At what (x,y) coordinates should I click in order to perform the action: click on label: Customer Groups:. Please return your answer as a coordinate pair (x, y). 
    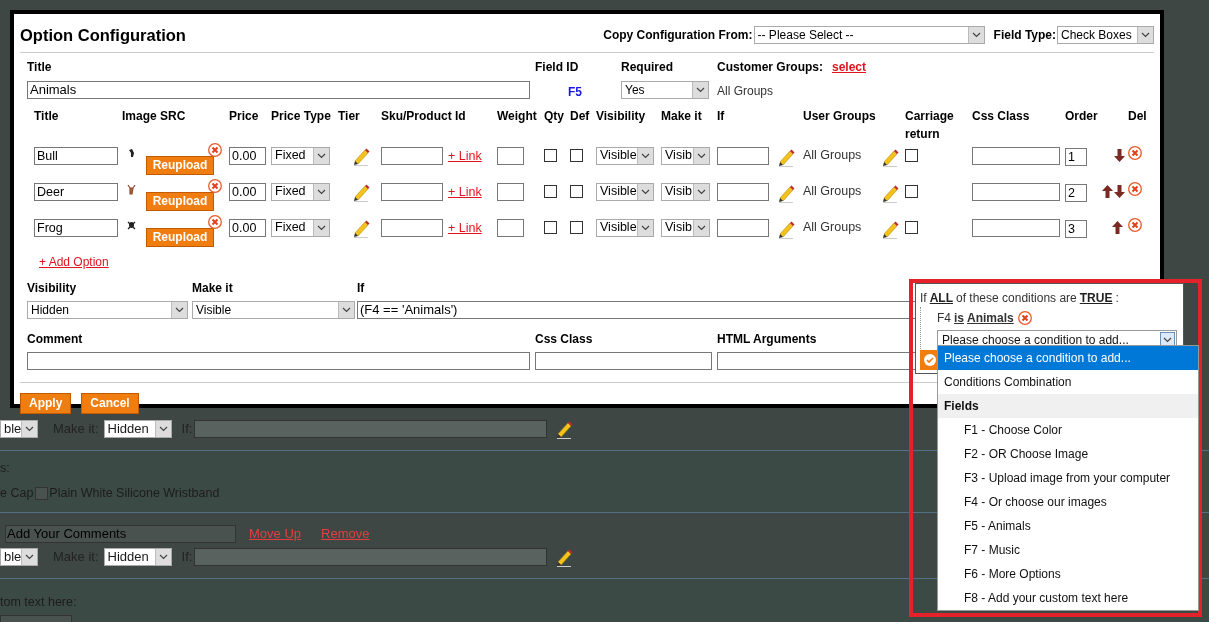
    Looking at the image, I should click on (770, 67).